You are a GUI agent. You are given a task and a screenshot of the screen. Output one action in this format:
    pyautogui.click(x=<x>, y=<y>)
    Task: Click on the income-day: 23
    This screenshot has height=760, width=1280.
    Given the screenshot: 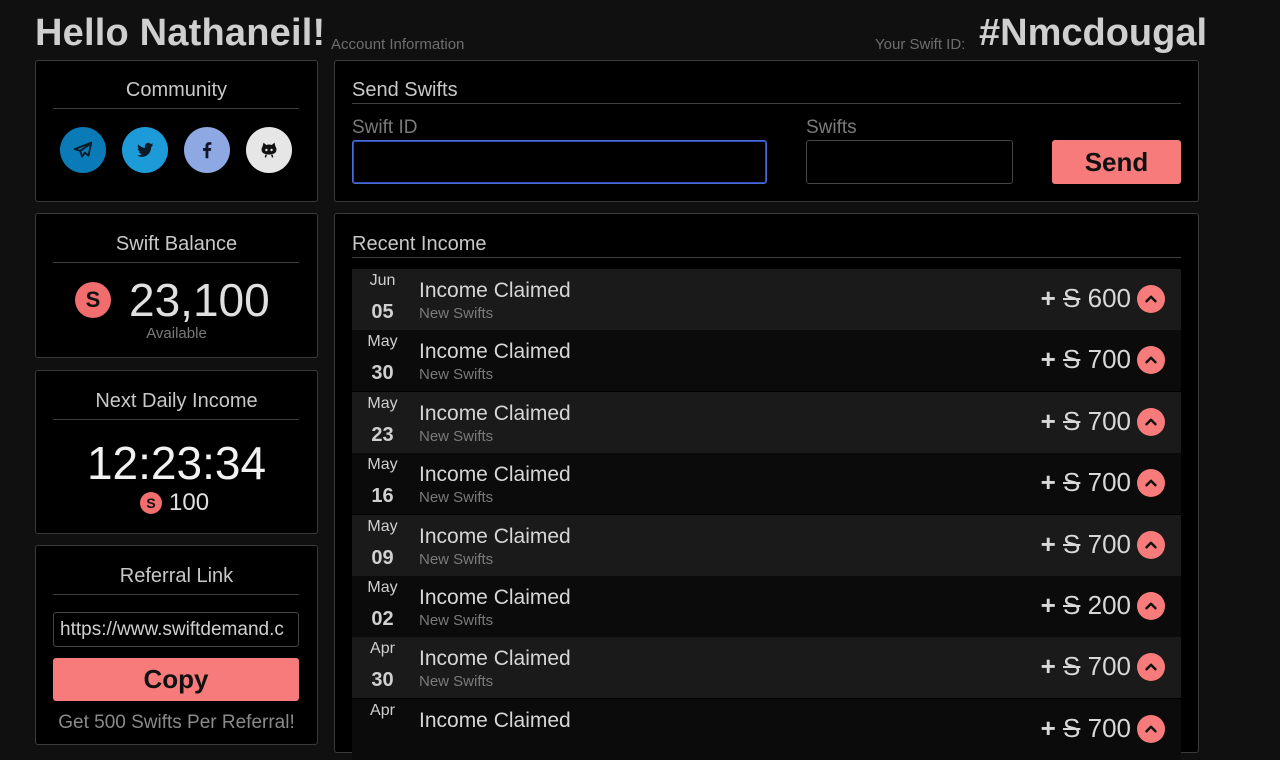 What is the action you would take?
    pyautogui.click(x=382, y=435)
    